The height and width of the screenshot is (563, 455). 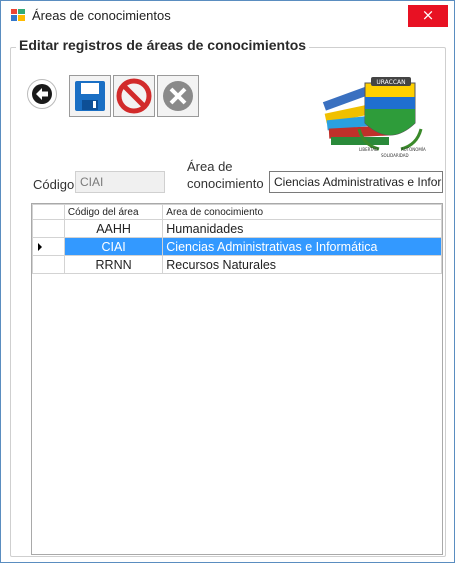 I want to click on table-row: AAHH Humanidades, so click(x=237, y=228).